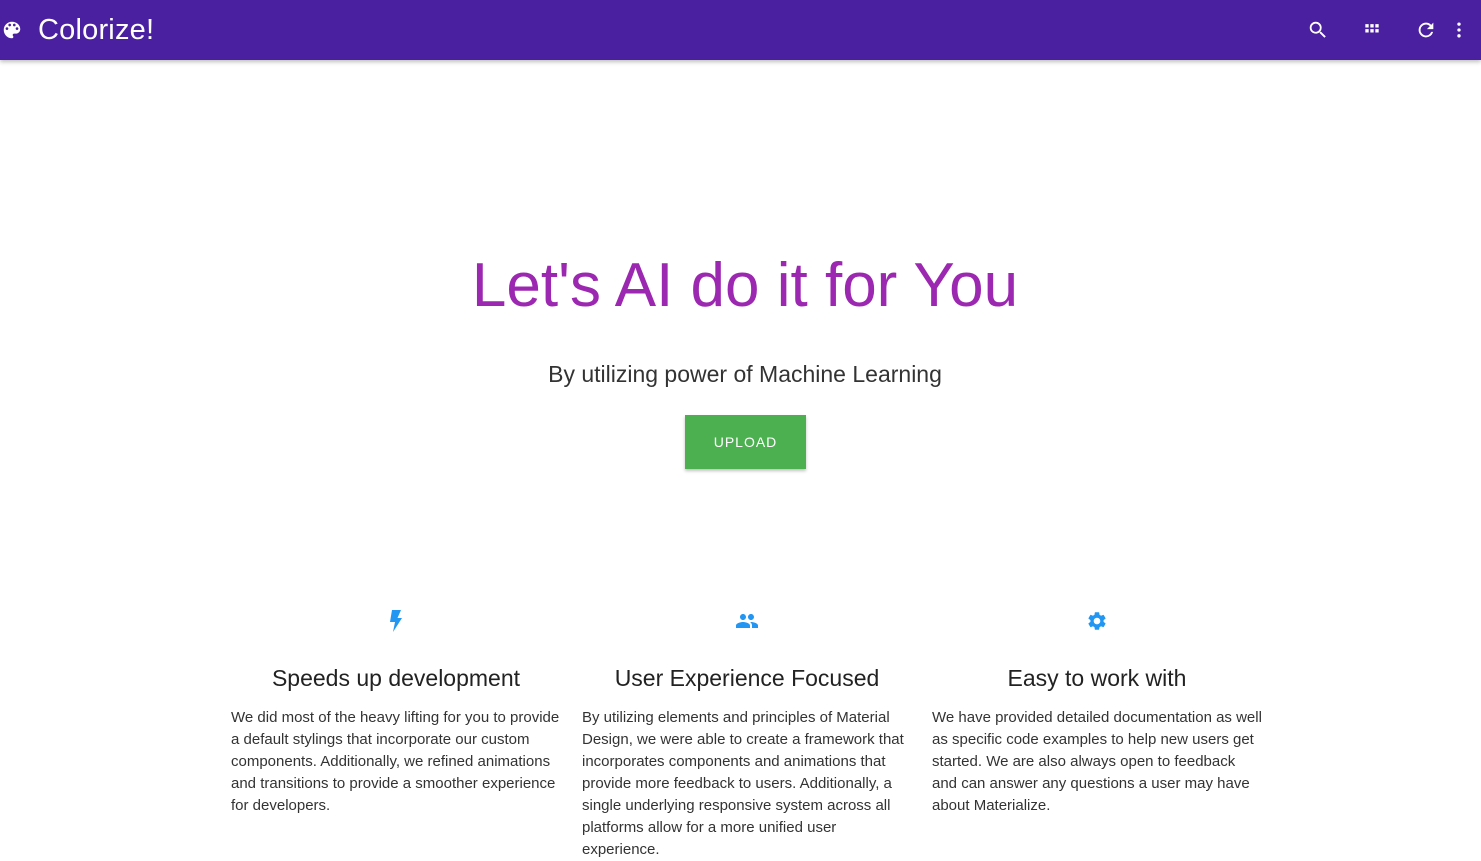  I want to click on upload-button: UPLOAD, so click(745, 442).